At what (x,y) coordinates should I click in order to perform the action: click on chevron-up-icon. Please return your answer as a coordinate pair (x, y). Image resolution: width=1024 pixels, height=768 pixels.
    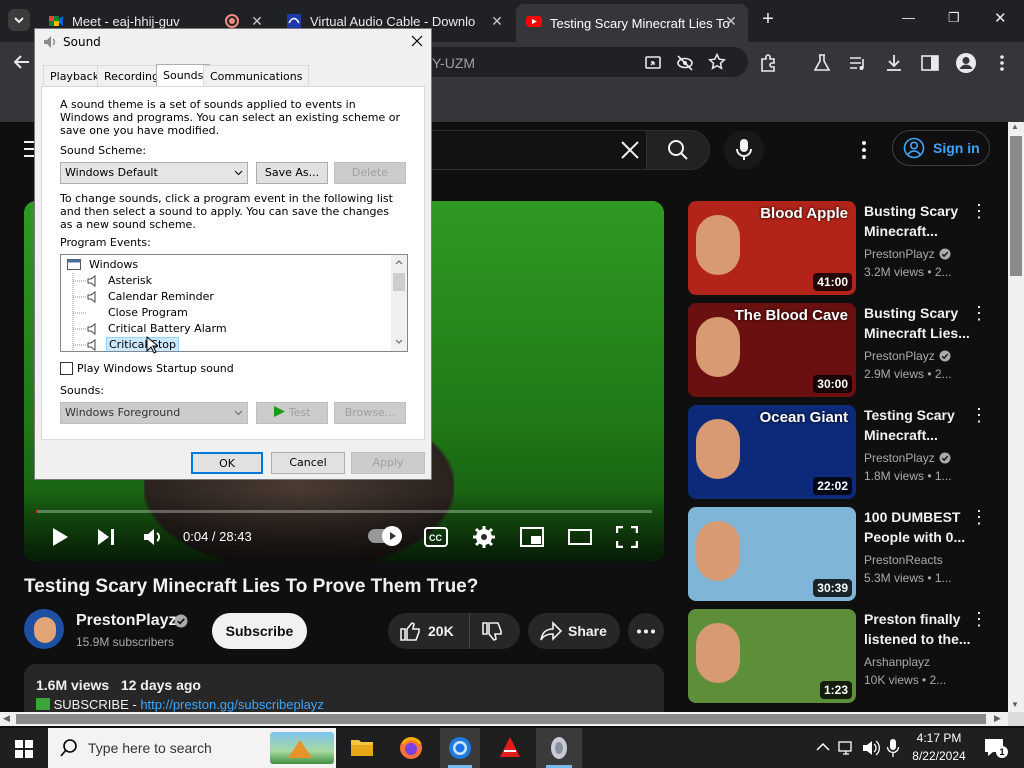
    Looking at the image, I should click on (823, 747).